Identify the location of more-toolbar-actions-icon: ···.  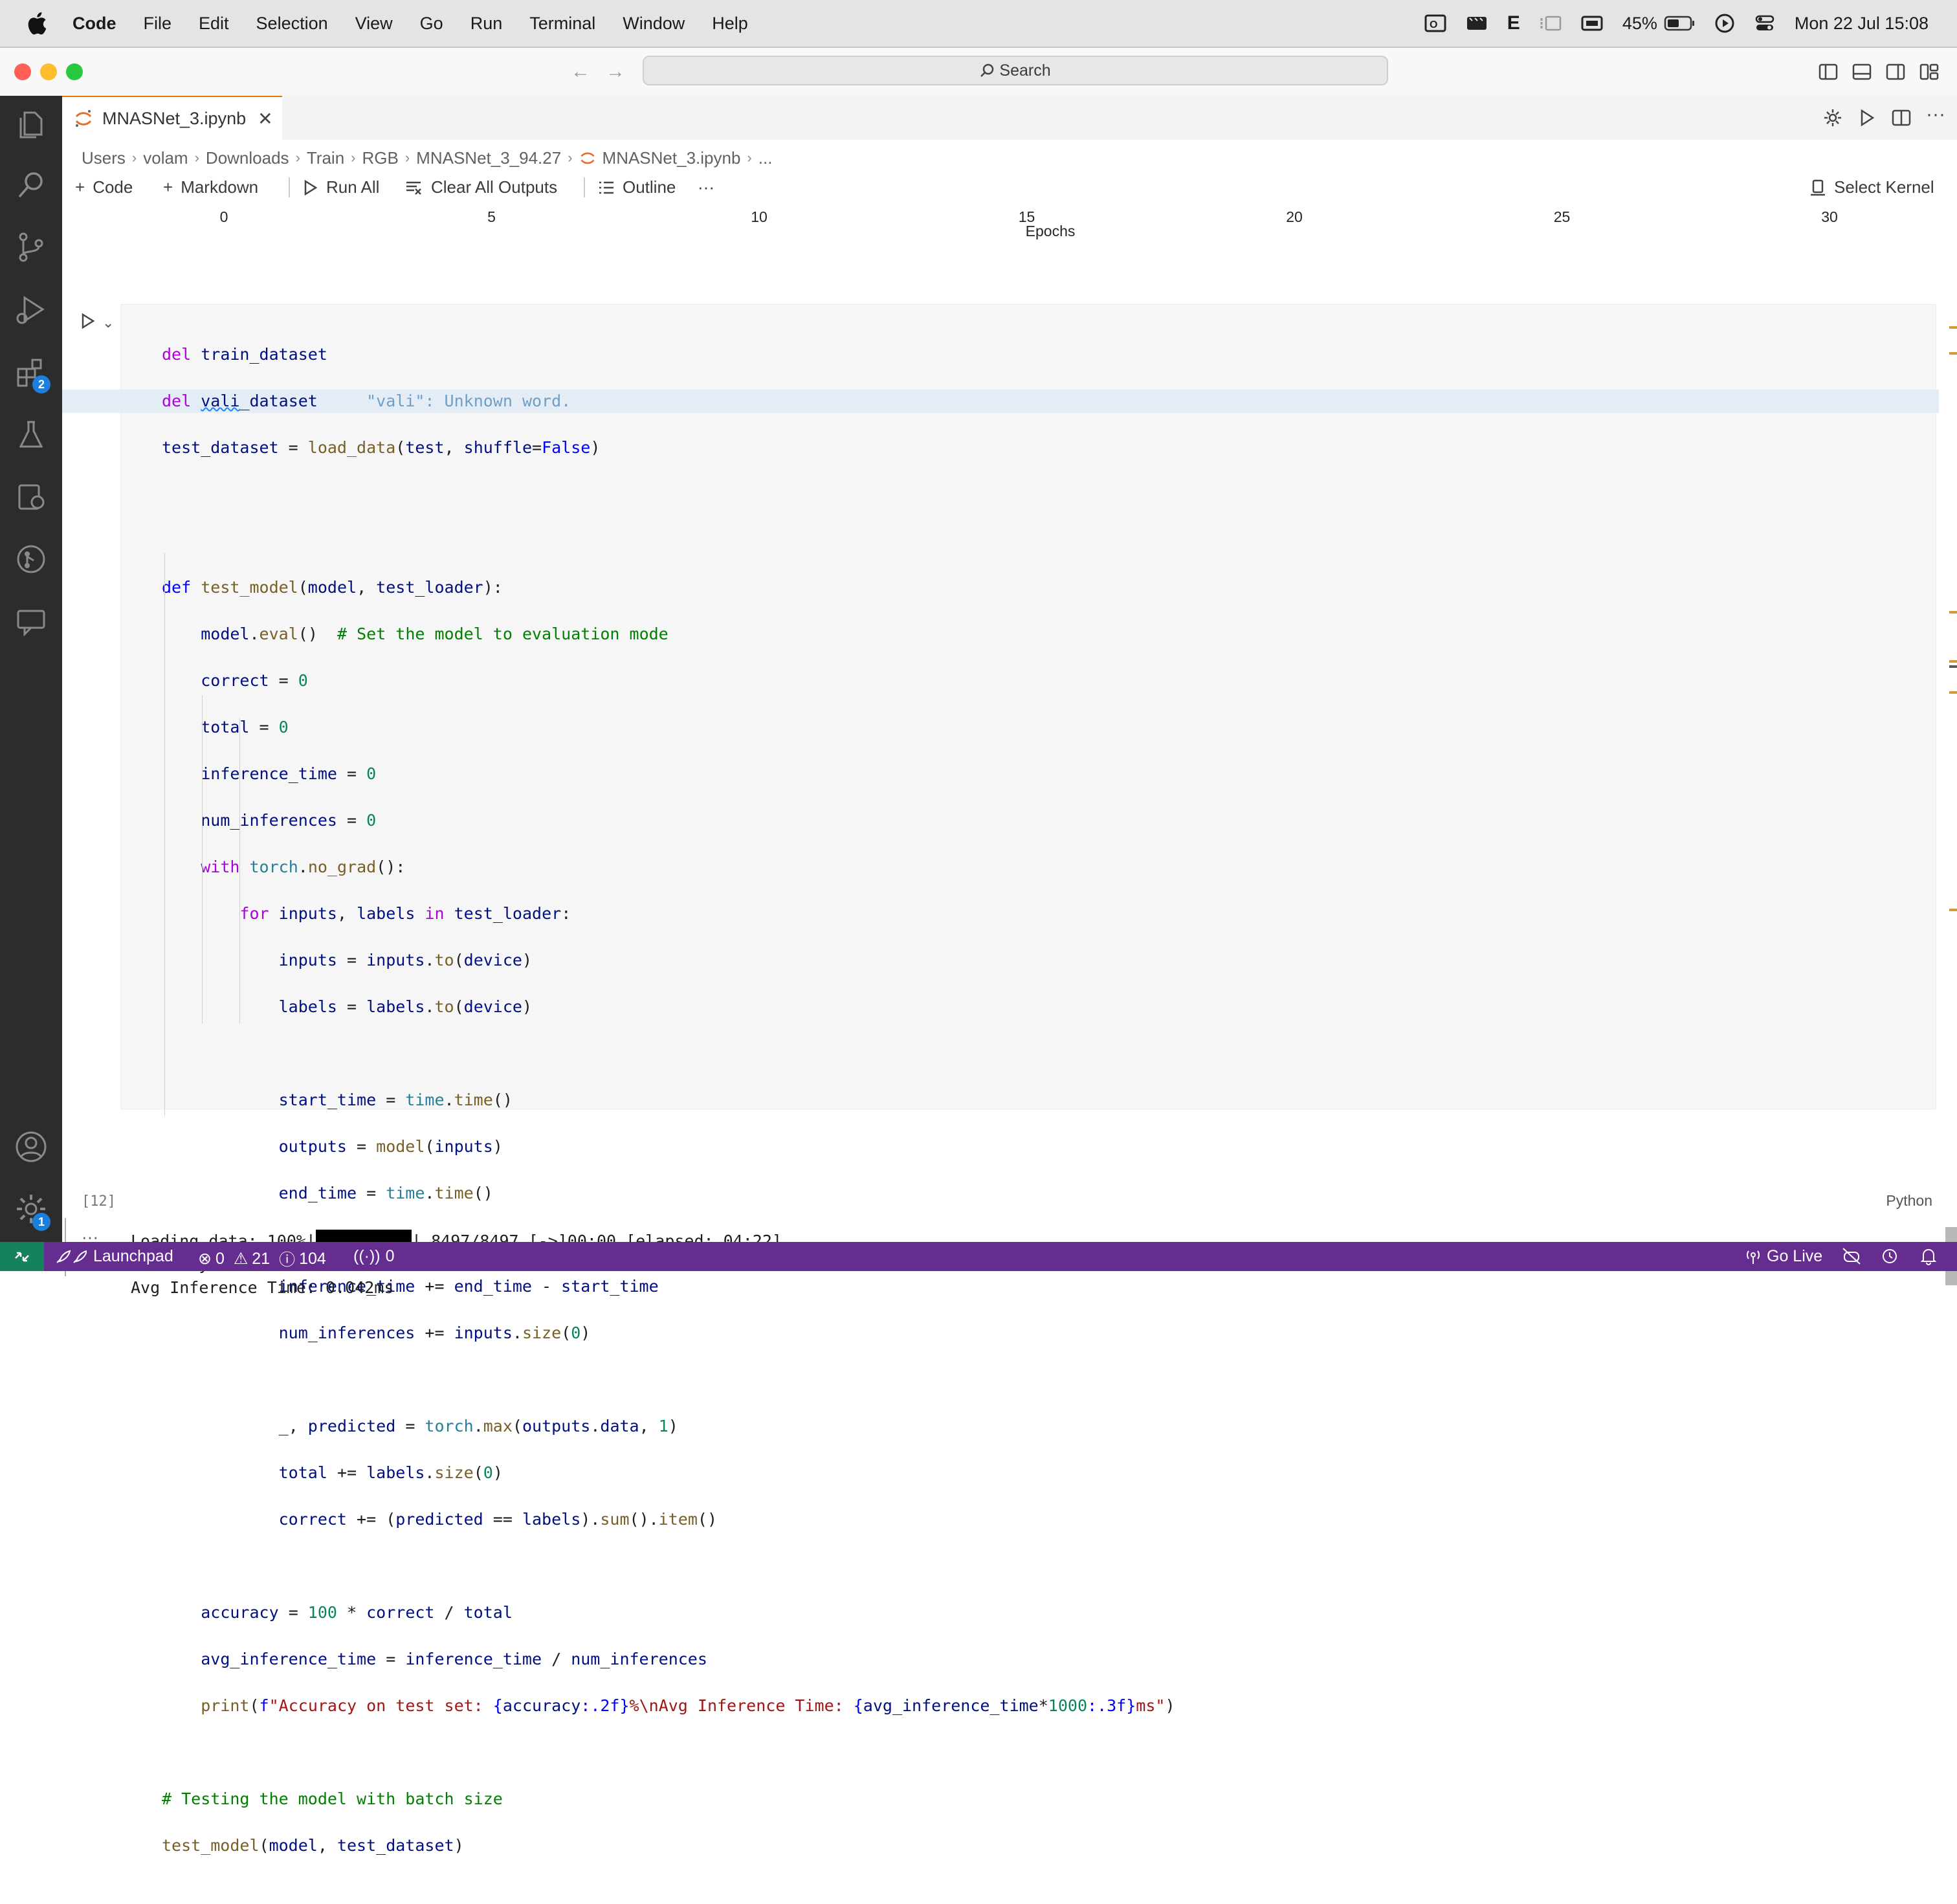
(706, 187).